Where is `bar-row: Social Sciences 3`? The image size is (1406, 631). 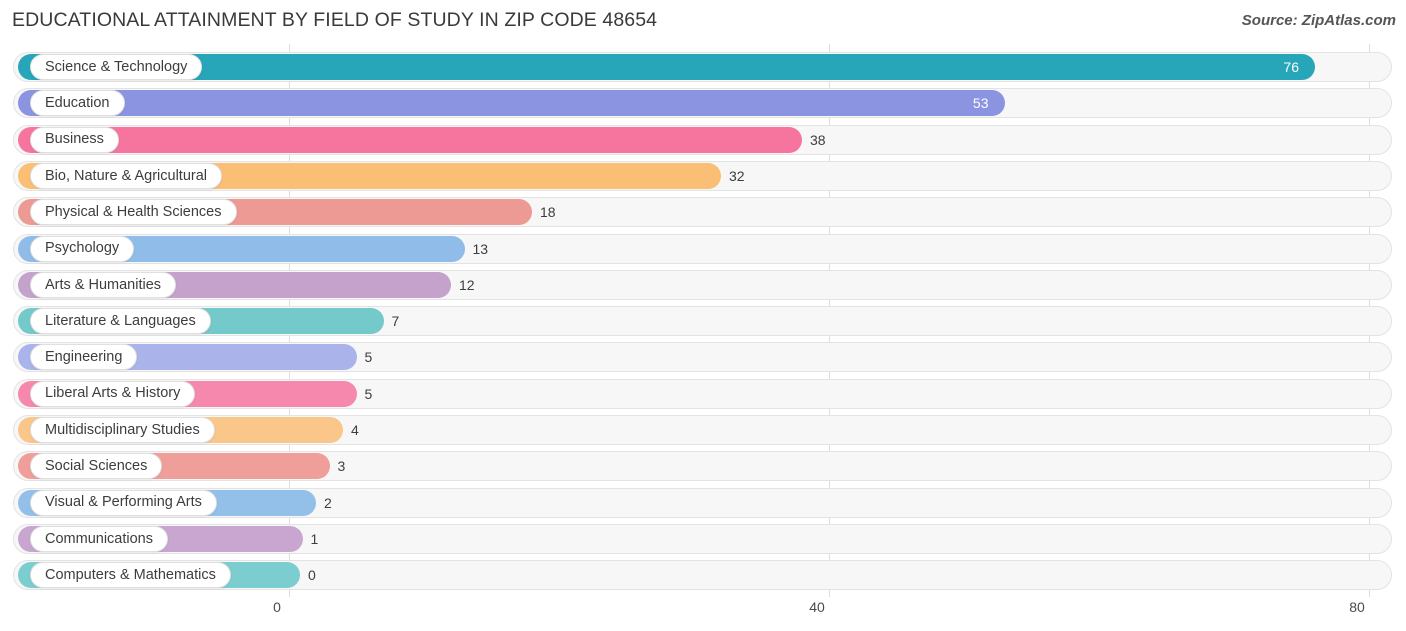
bar-row: Social Sciences 3 is located at coordinates (703, 466).